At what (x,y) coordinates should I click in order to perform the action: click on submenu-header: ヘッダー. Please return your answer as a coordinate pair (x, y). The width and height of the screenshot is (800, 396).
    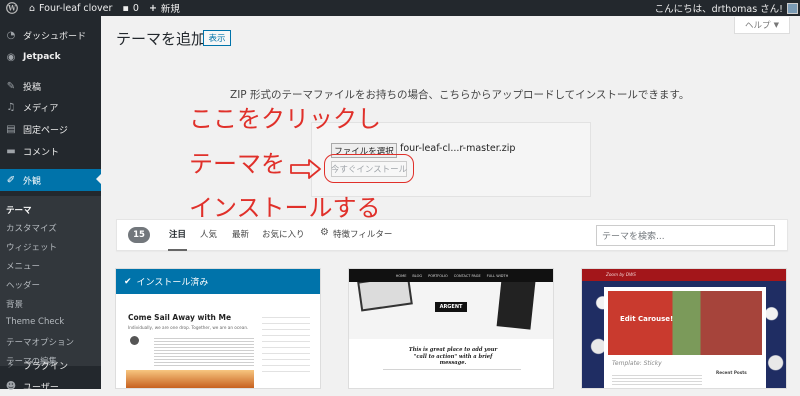
    Looking at the image, I should click on (23, 285).